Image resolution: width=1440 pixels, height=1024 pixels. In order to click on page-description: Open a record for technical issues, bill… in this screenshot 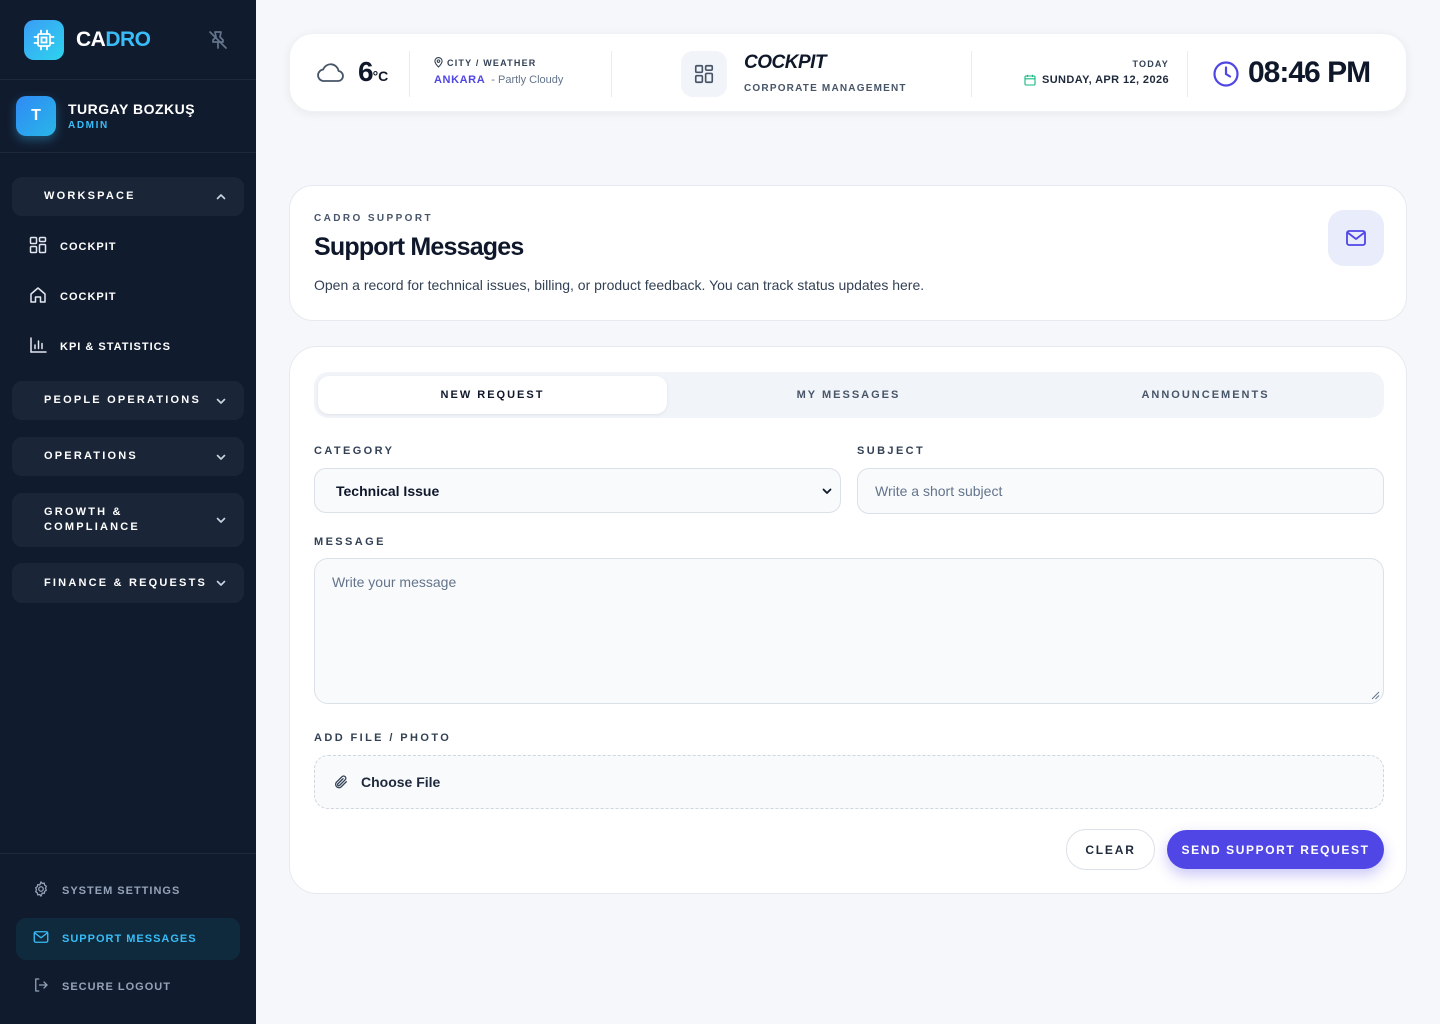, I will do `click(619, 285)`.